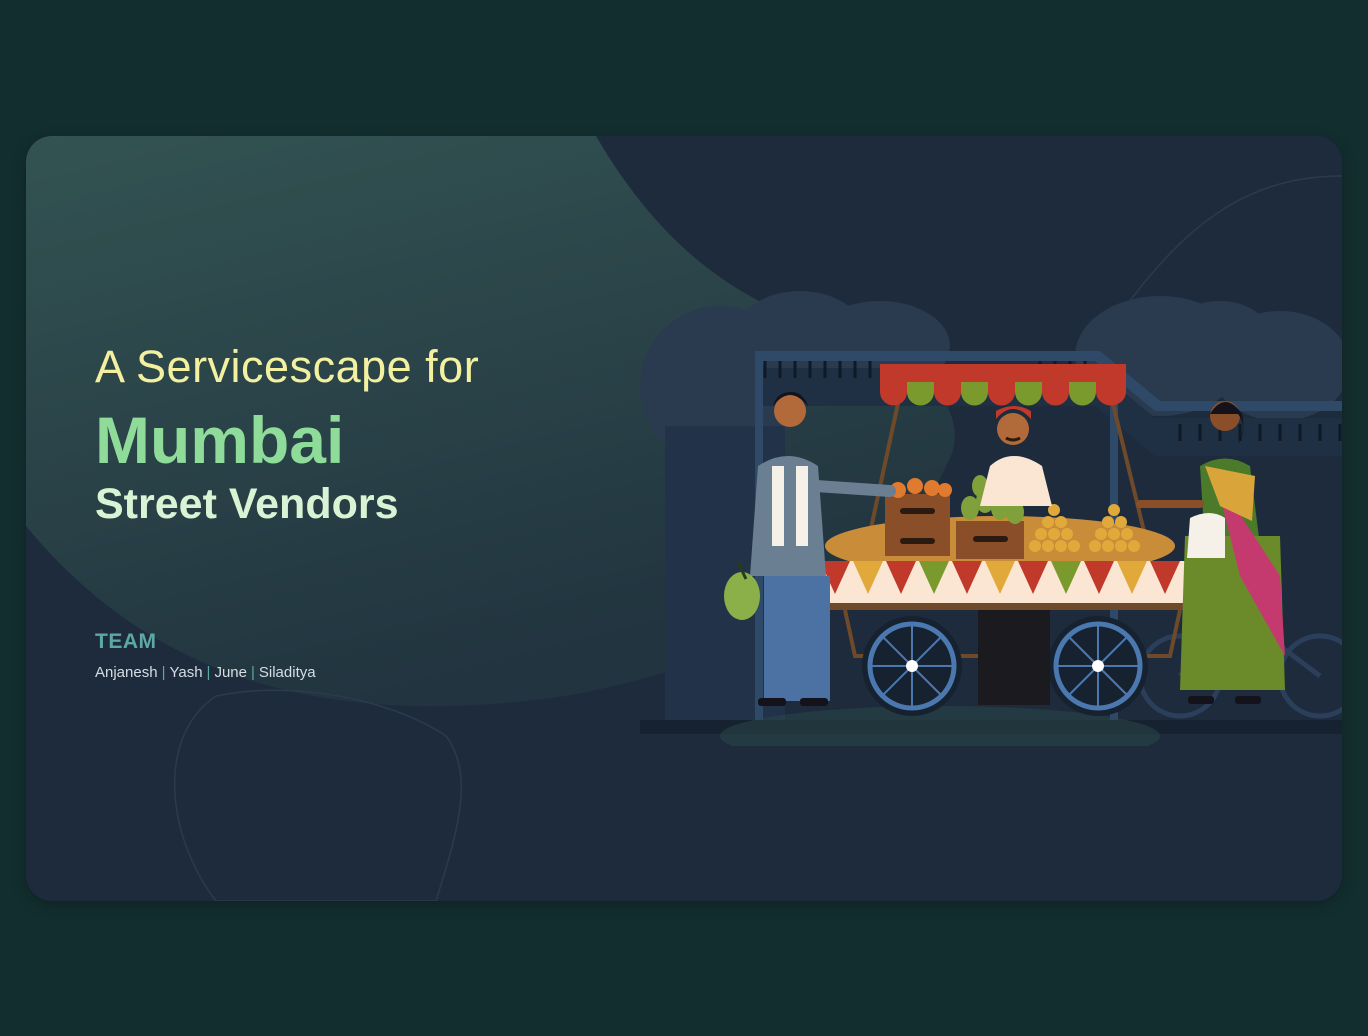  What do you see at coordinates (126, 641) in the screenshot?
I see `team-label: TEAM` at bounding box center [126, 641].